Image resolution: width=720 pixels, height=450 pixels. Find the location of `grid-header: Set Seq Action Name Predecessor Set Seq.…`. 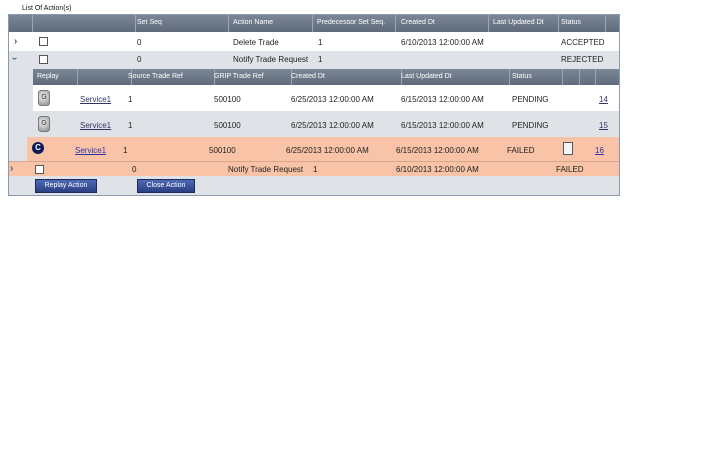

grid-header: Set Seq Action Name Predecessor Set Seq.… is located at coordinates (314, 23).